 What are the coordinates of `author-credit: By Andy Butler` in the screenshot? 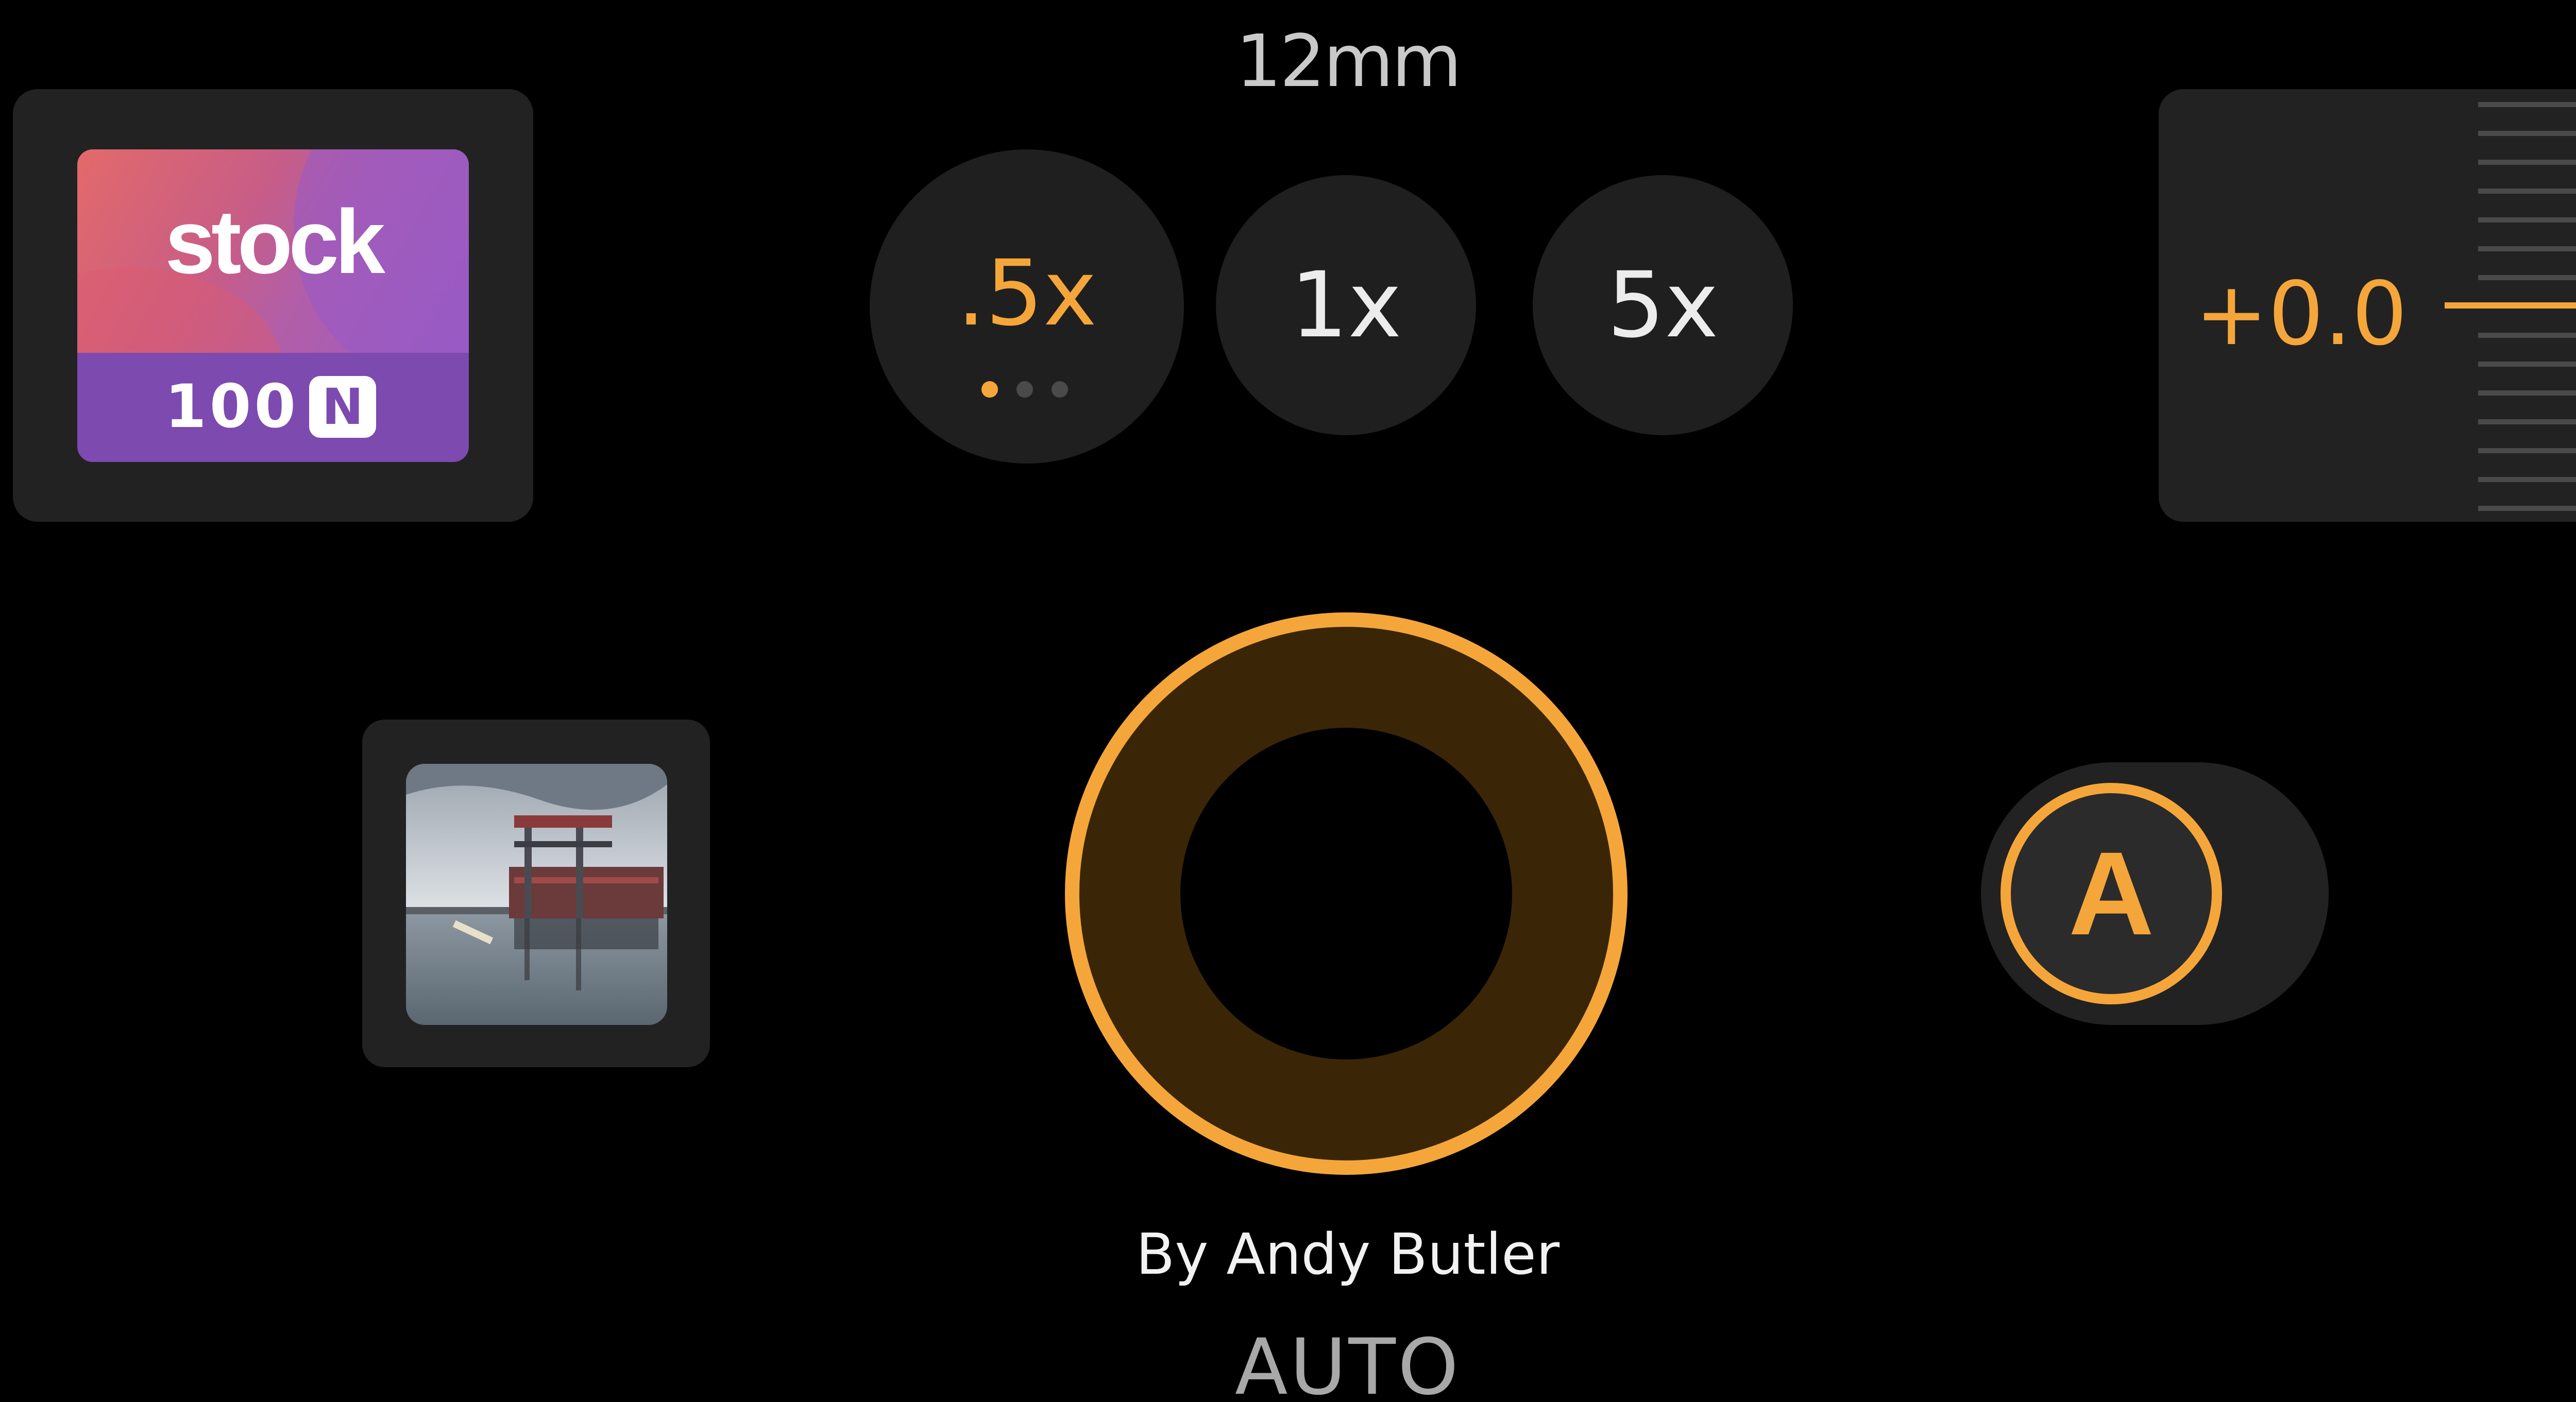 It's located at (1348, 1254).